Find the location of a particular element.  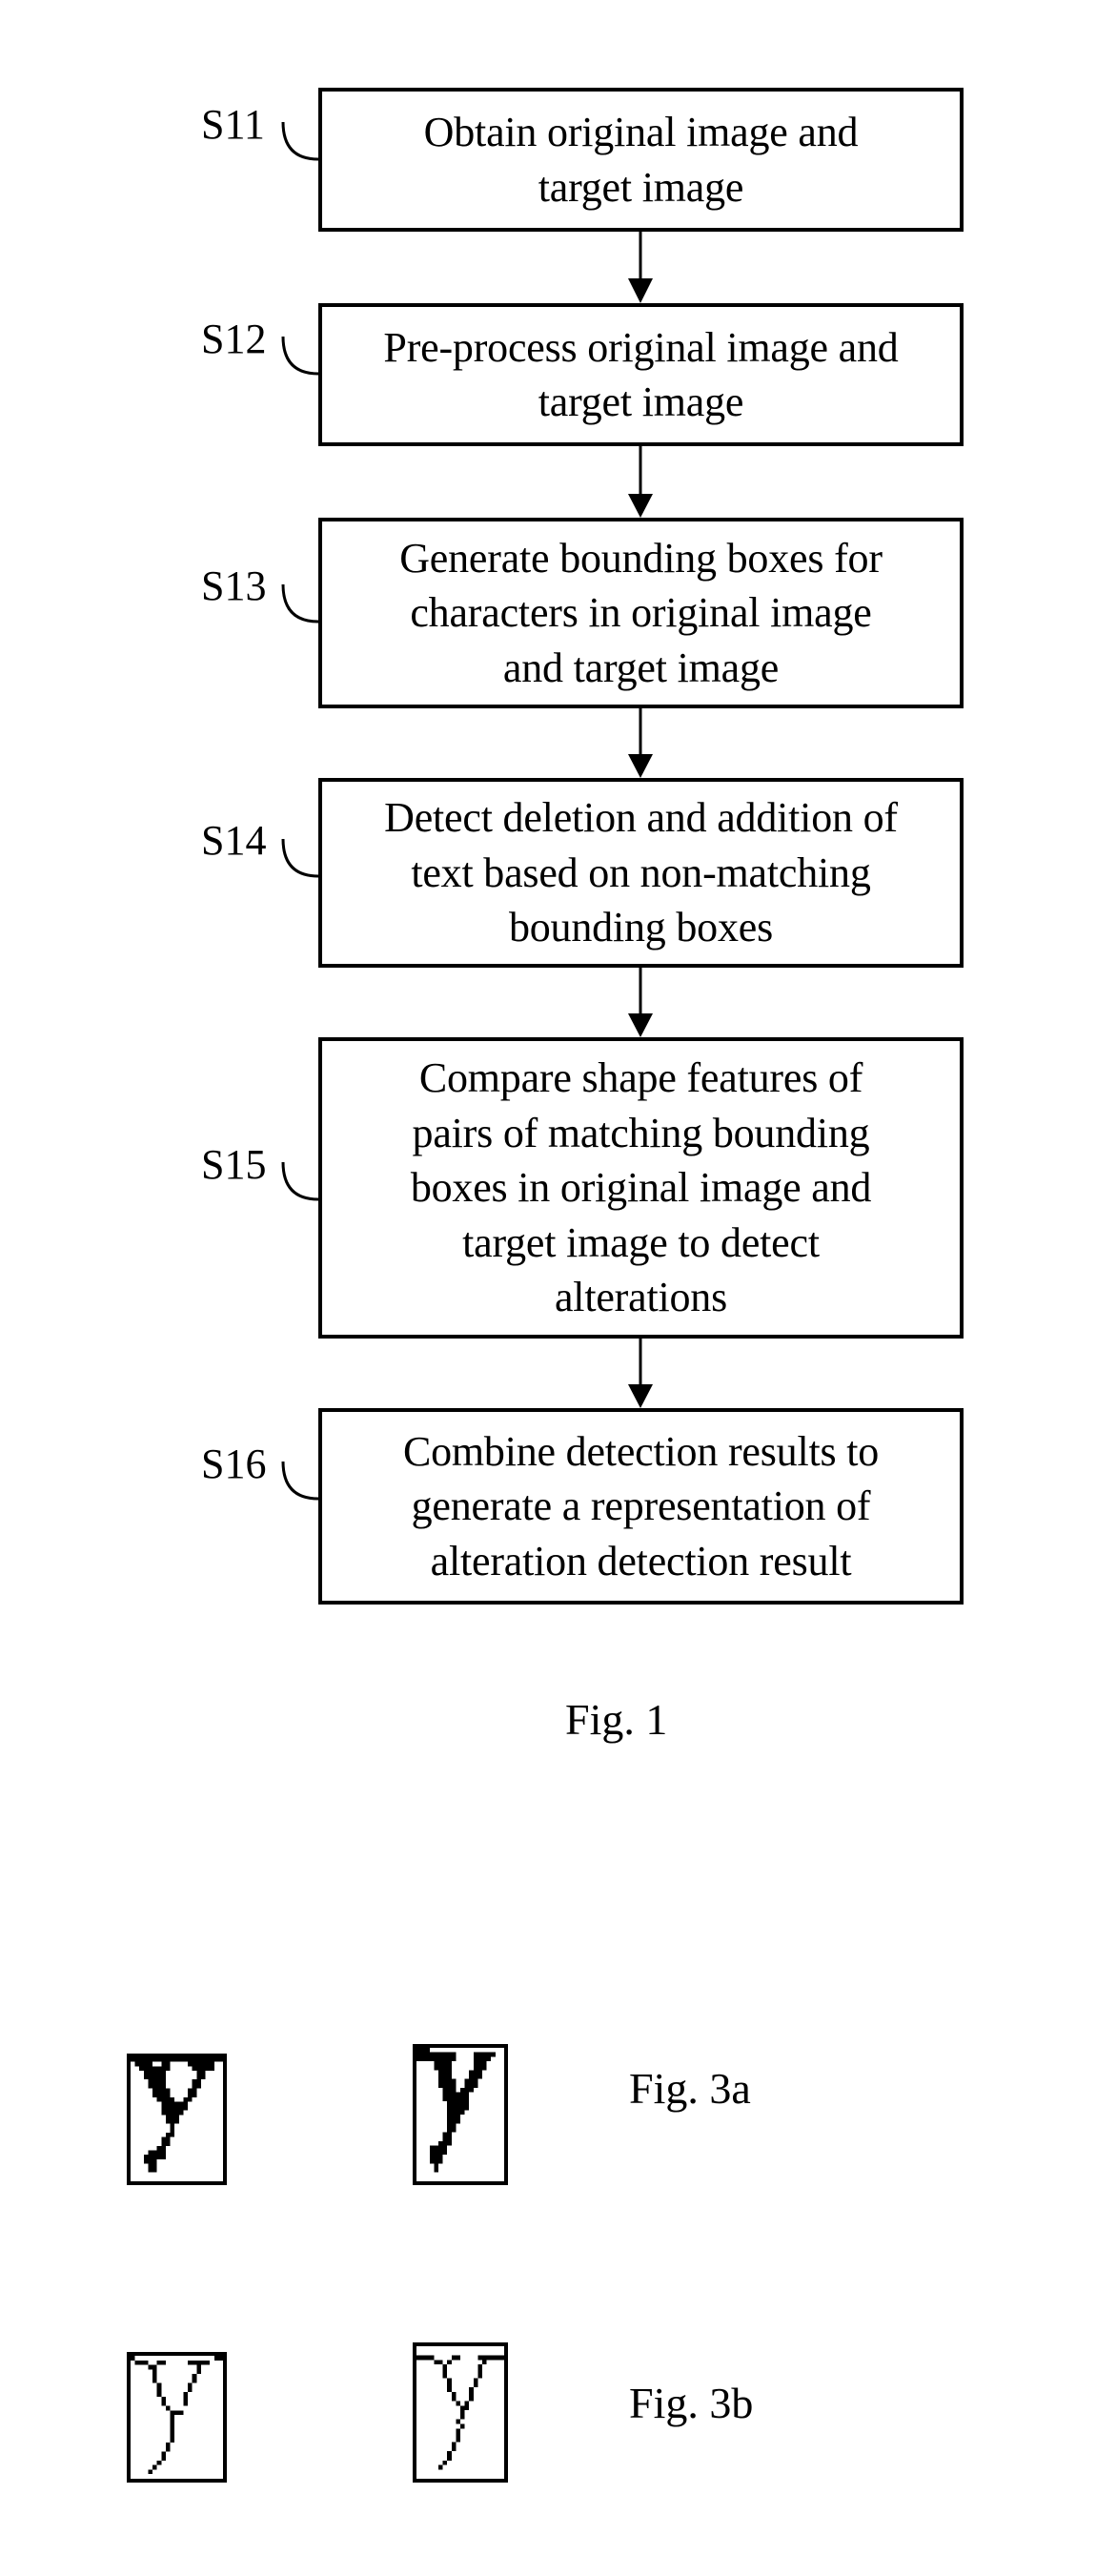

step-label-s13: S13 is located at coordinates (234, 585).